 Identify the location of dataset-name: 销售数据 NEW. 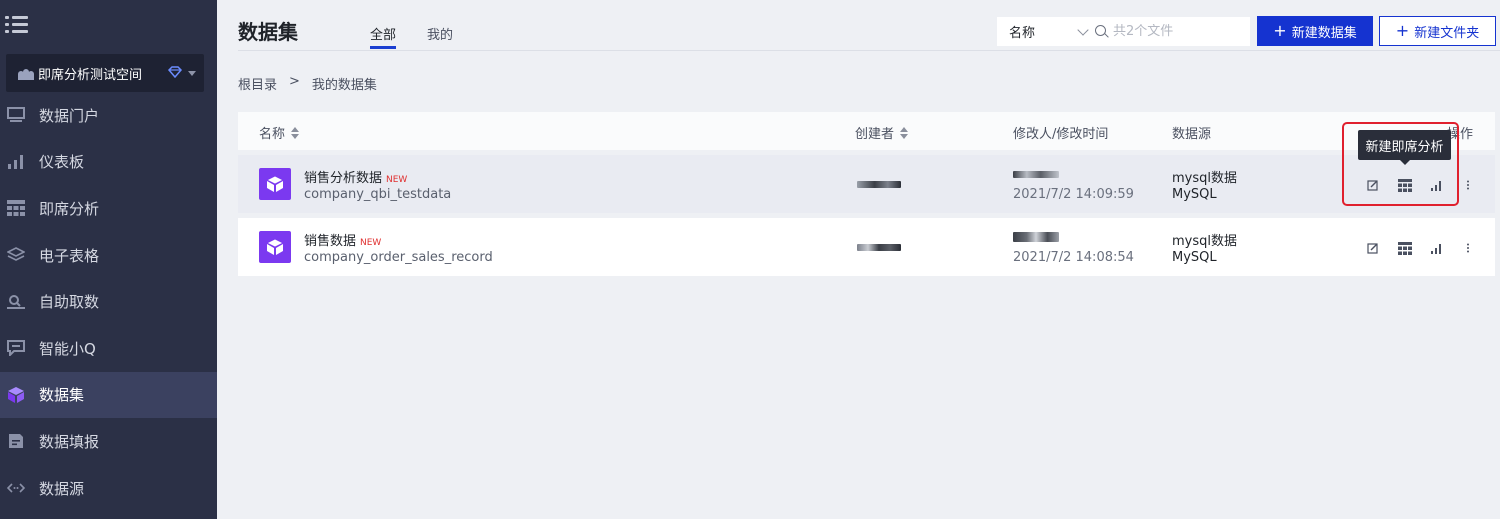
(342, 239).